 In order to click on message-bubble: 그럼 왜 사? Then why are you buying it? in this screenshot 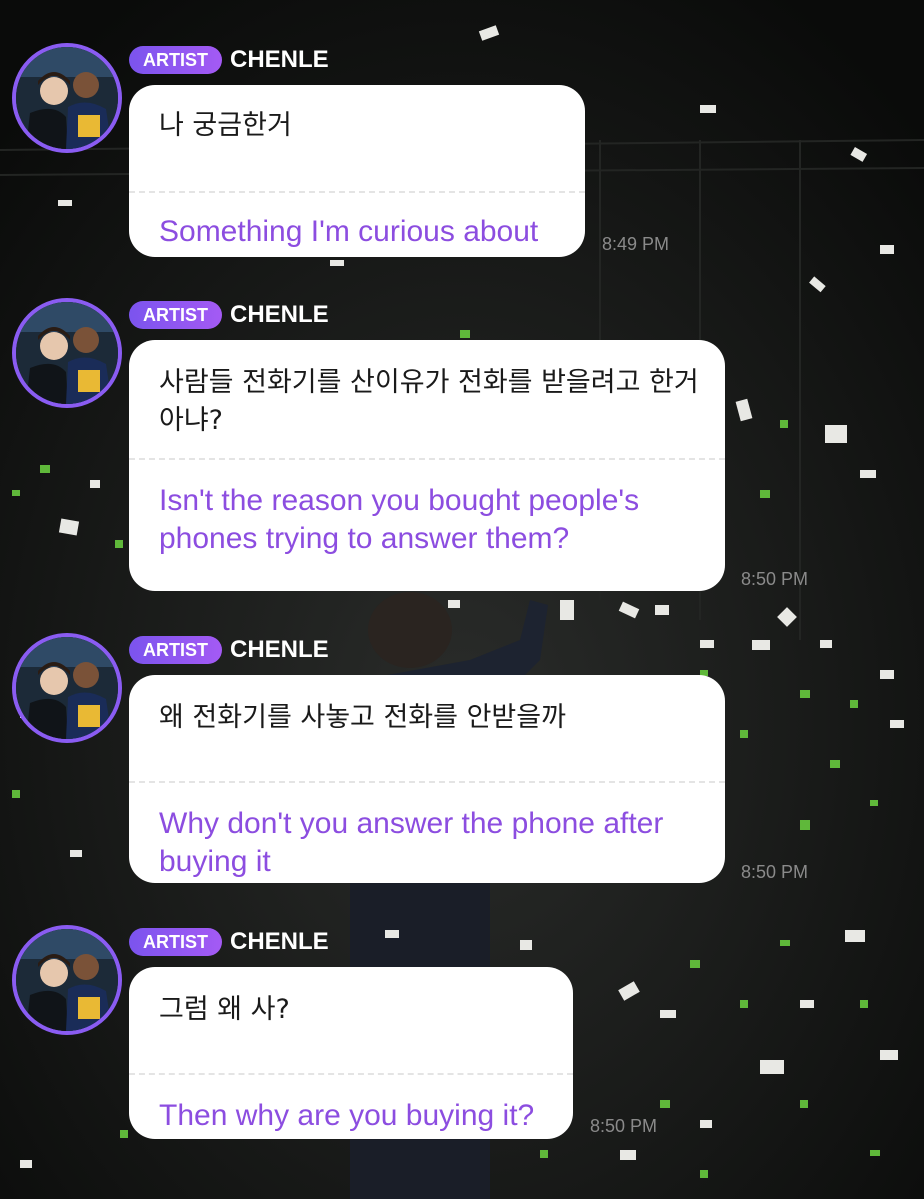, I will do `click(351, 1053)`.